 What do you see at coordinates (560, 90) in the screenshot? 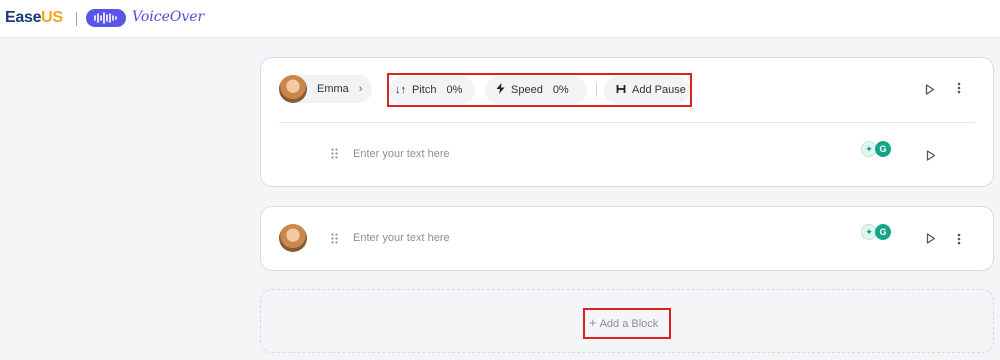
I see `speed-value: 0%` at bounding box center [560, 90].